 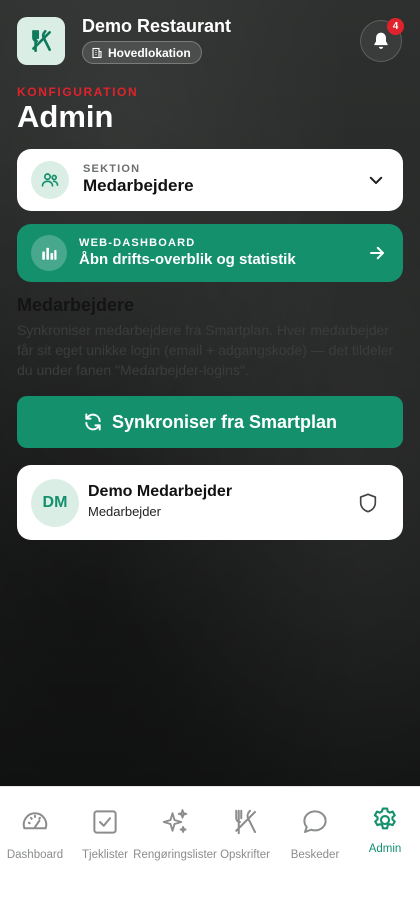 I want to click on nav-beskeder: Beskeder, so click(x=315, y=842).